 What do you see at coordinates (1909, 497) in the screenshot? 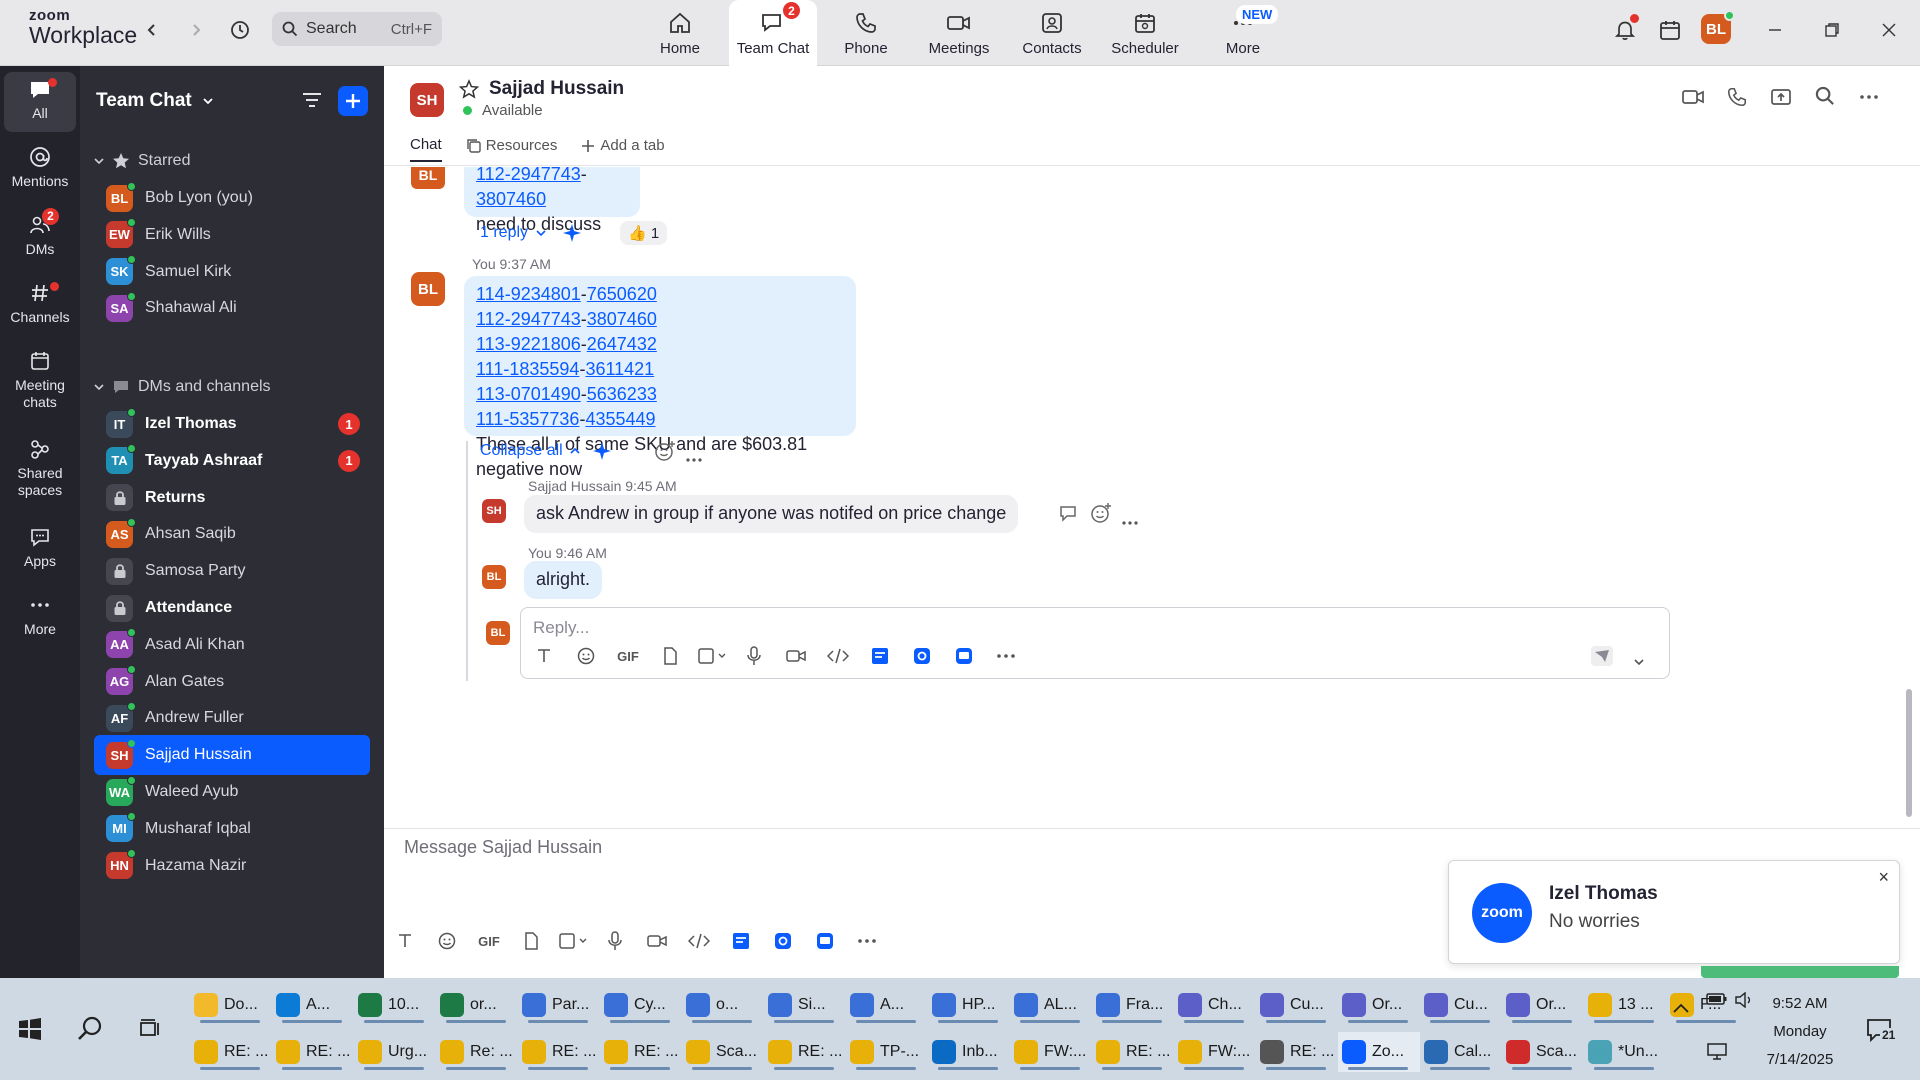
I see `scrollbar-track` at bounding box center [1909, 497].